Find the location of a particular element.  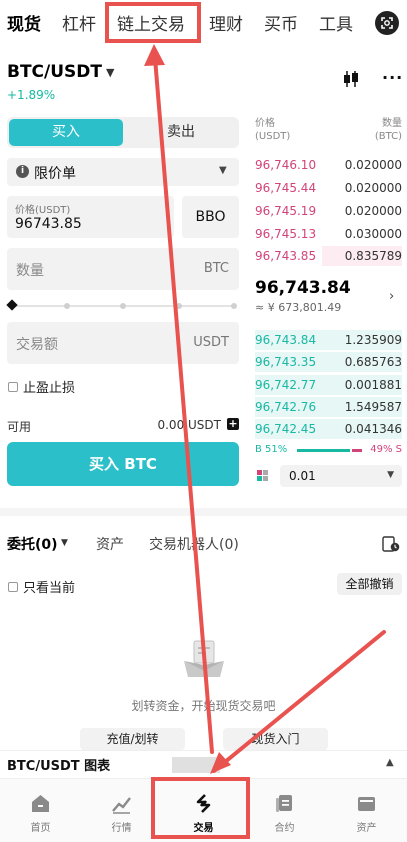

scan-icon is located at coordinates (387, 23).